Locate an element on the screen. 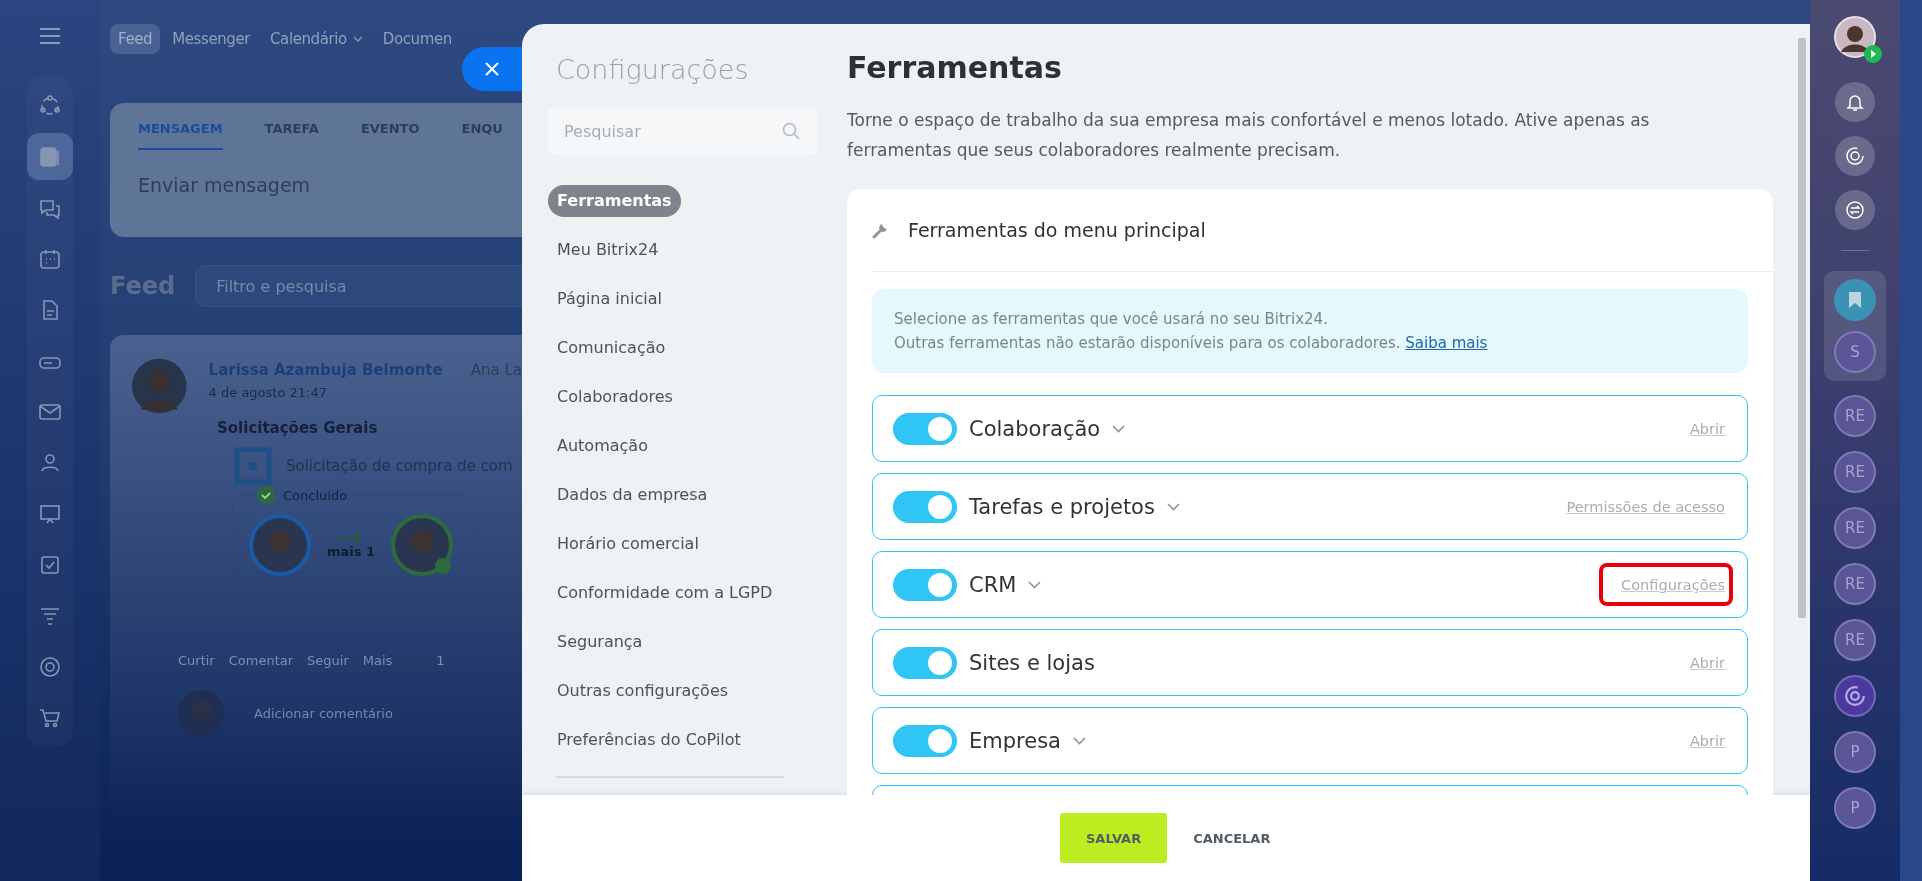  settings-menu-item: Preferências do CoPilot is located at coordinates (649, 740).